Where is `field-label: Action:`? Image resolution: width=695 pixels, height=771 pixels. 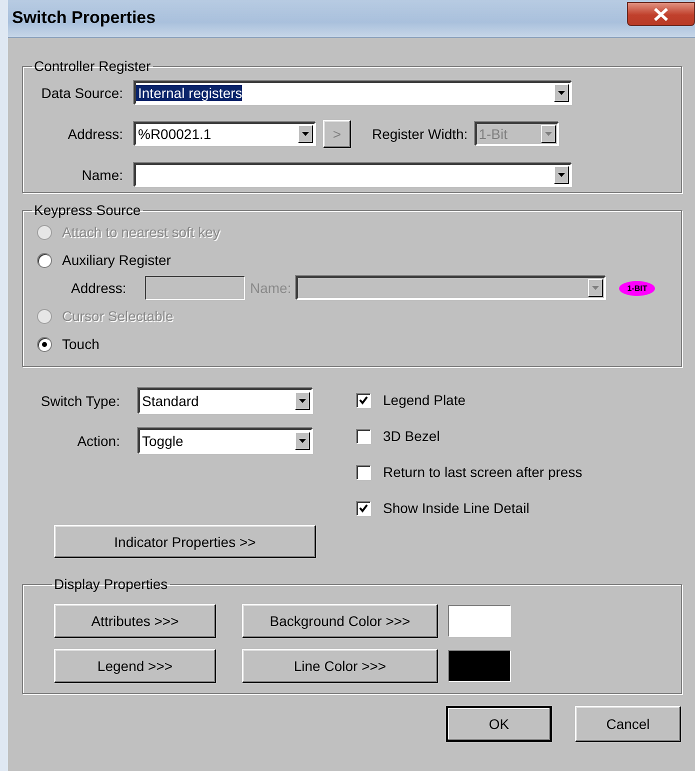 field-label: Action: is located at coordinates (98, 441).